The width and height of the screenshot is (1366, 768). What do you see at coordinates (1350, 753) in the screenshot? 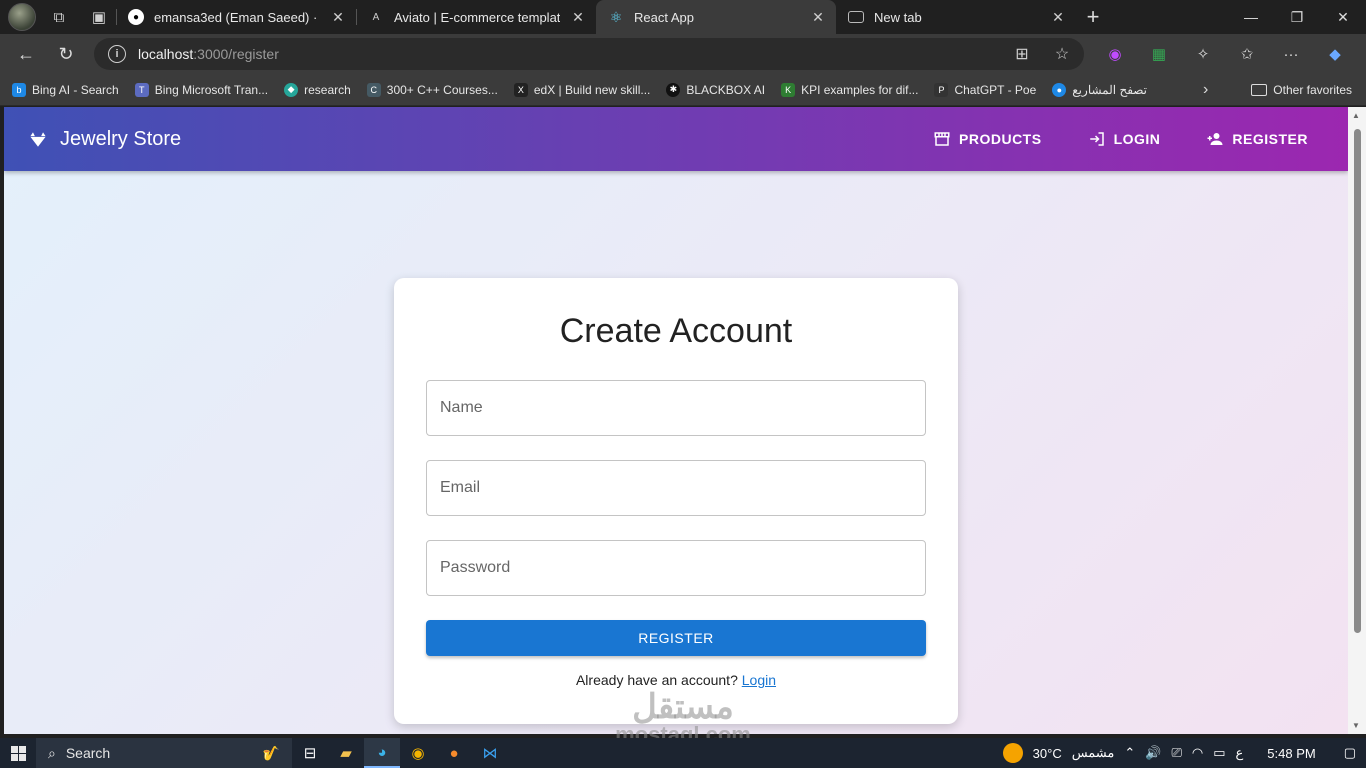
I see `notifications-icon: ▢` at bounding box center [1350, 753].